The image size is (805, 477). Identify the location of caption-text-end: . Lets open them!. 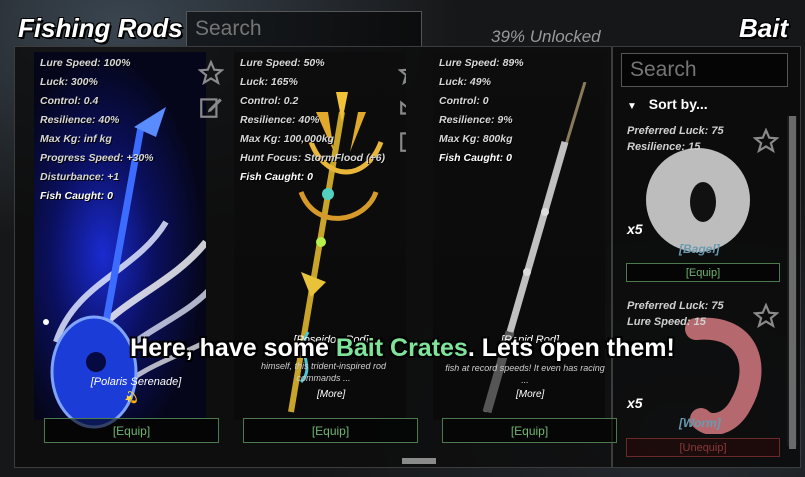
(571, 348).